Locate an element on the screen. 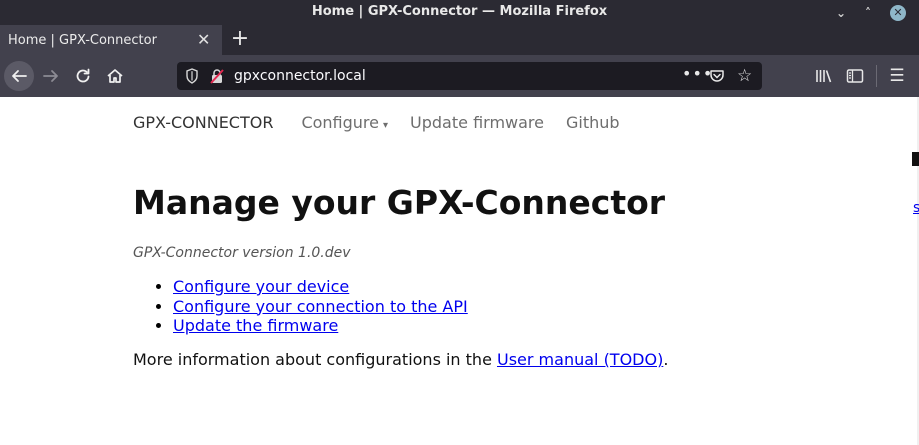 This screenshot has height=445, width=919. pocket-icon is located at coordinates (717, 76).